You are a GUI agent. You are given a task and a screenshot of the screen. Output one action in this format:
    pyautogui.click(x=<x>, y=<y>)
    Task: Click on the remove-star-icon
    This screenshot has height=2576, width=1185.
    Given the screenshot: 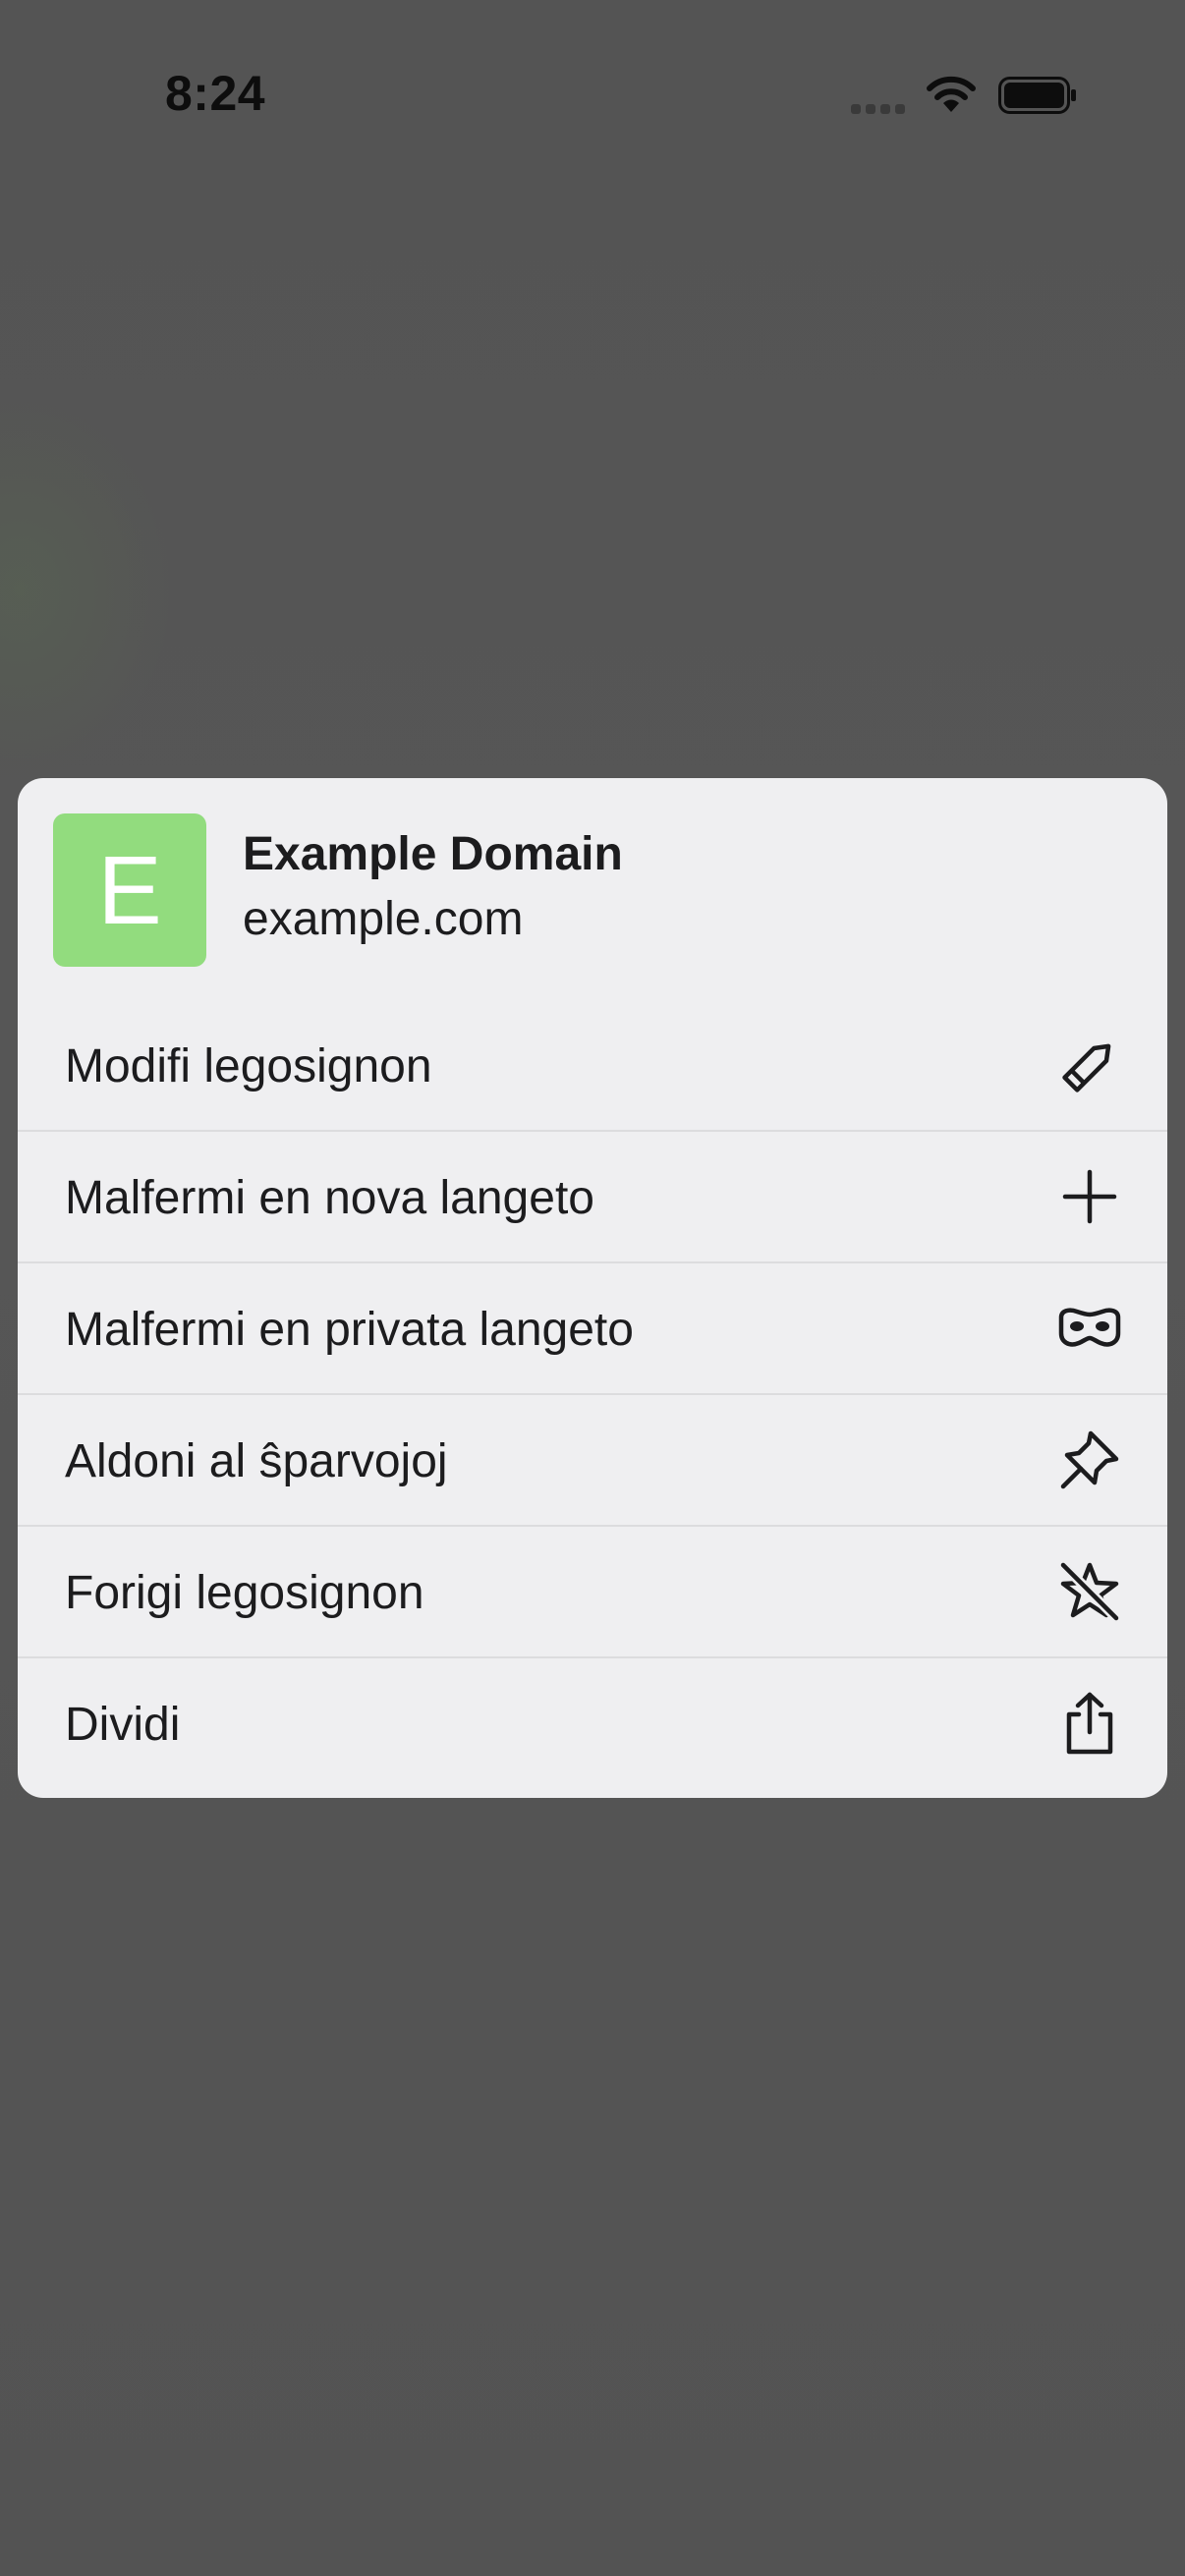 What is the action you would take?
    pyautogui.click(x=1089, y=1591)
    